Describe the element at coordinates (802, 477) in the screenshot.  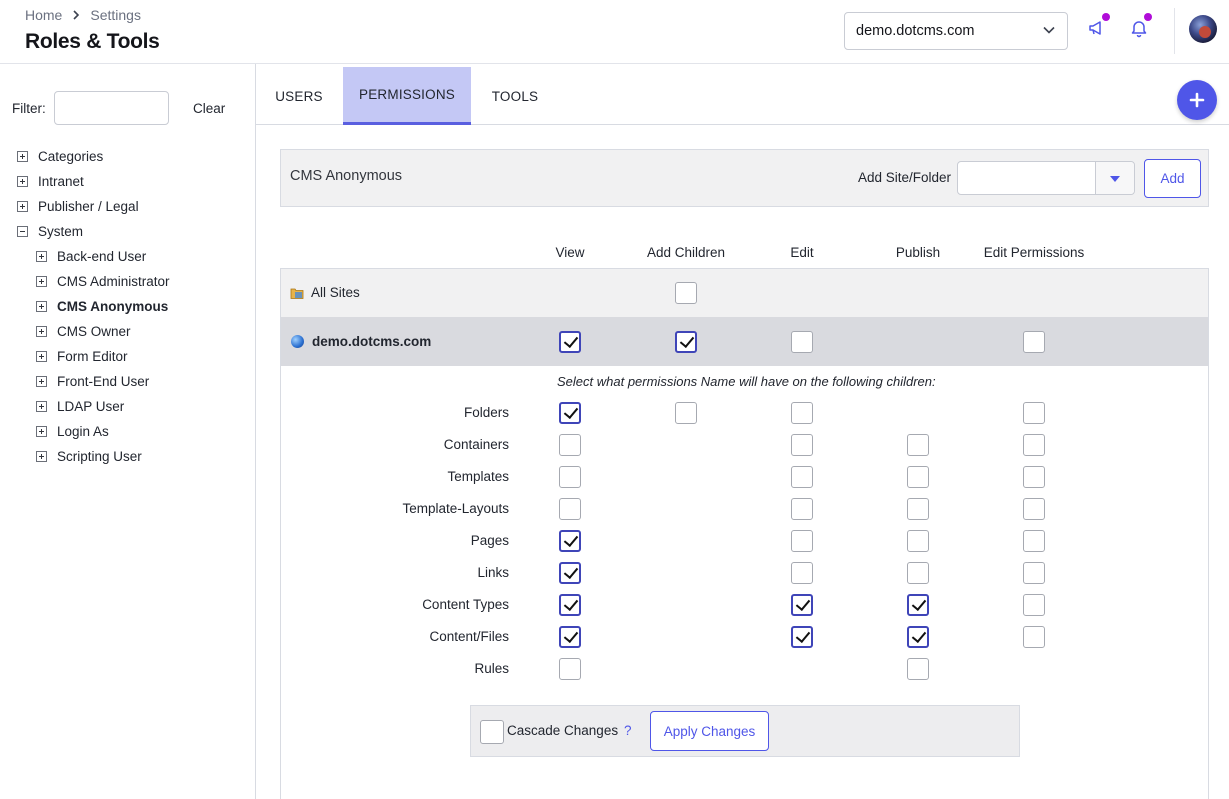
I see `templates-edit-checkbox` at that location.